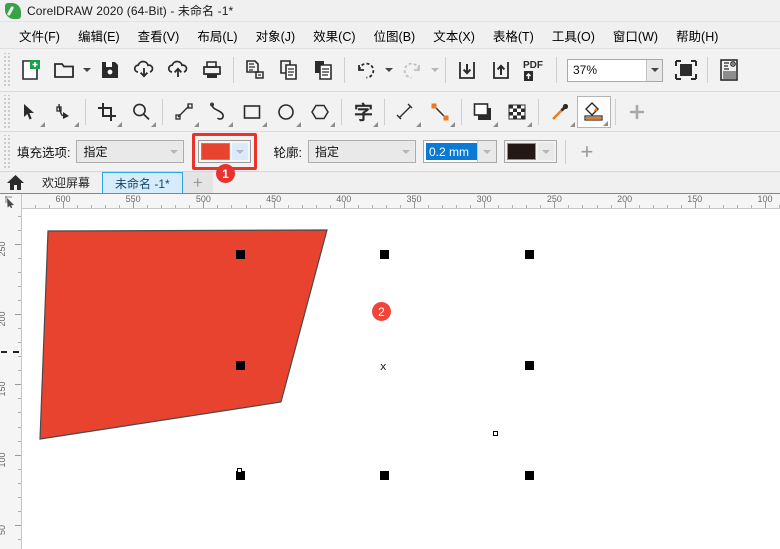  Describe the element at coordinates (607, 70) in the screenshot. I see `zoom-level-input` at that location.